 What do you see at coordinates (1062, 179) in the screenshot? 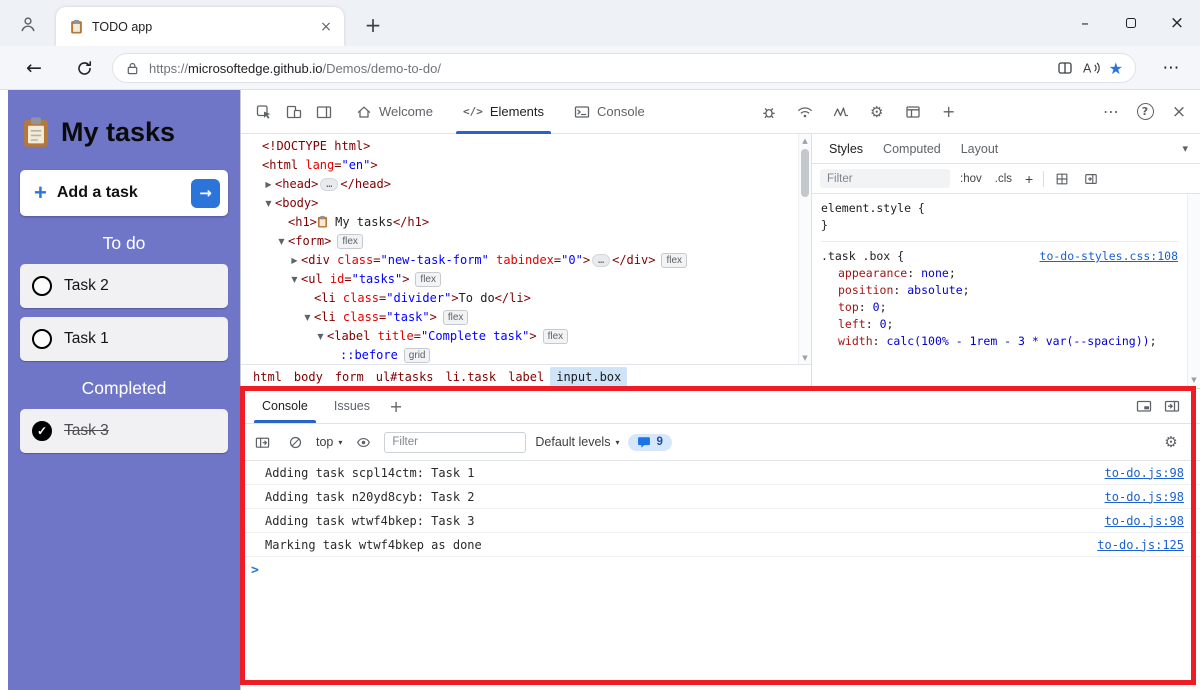
I see `grid-overlay-icon` at bounding box center [1062, 179].